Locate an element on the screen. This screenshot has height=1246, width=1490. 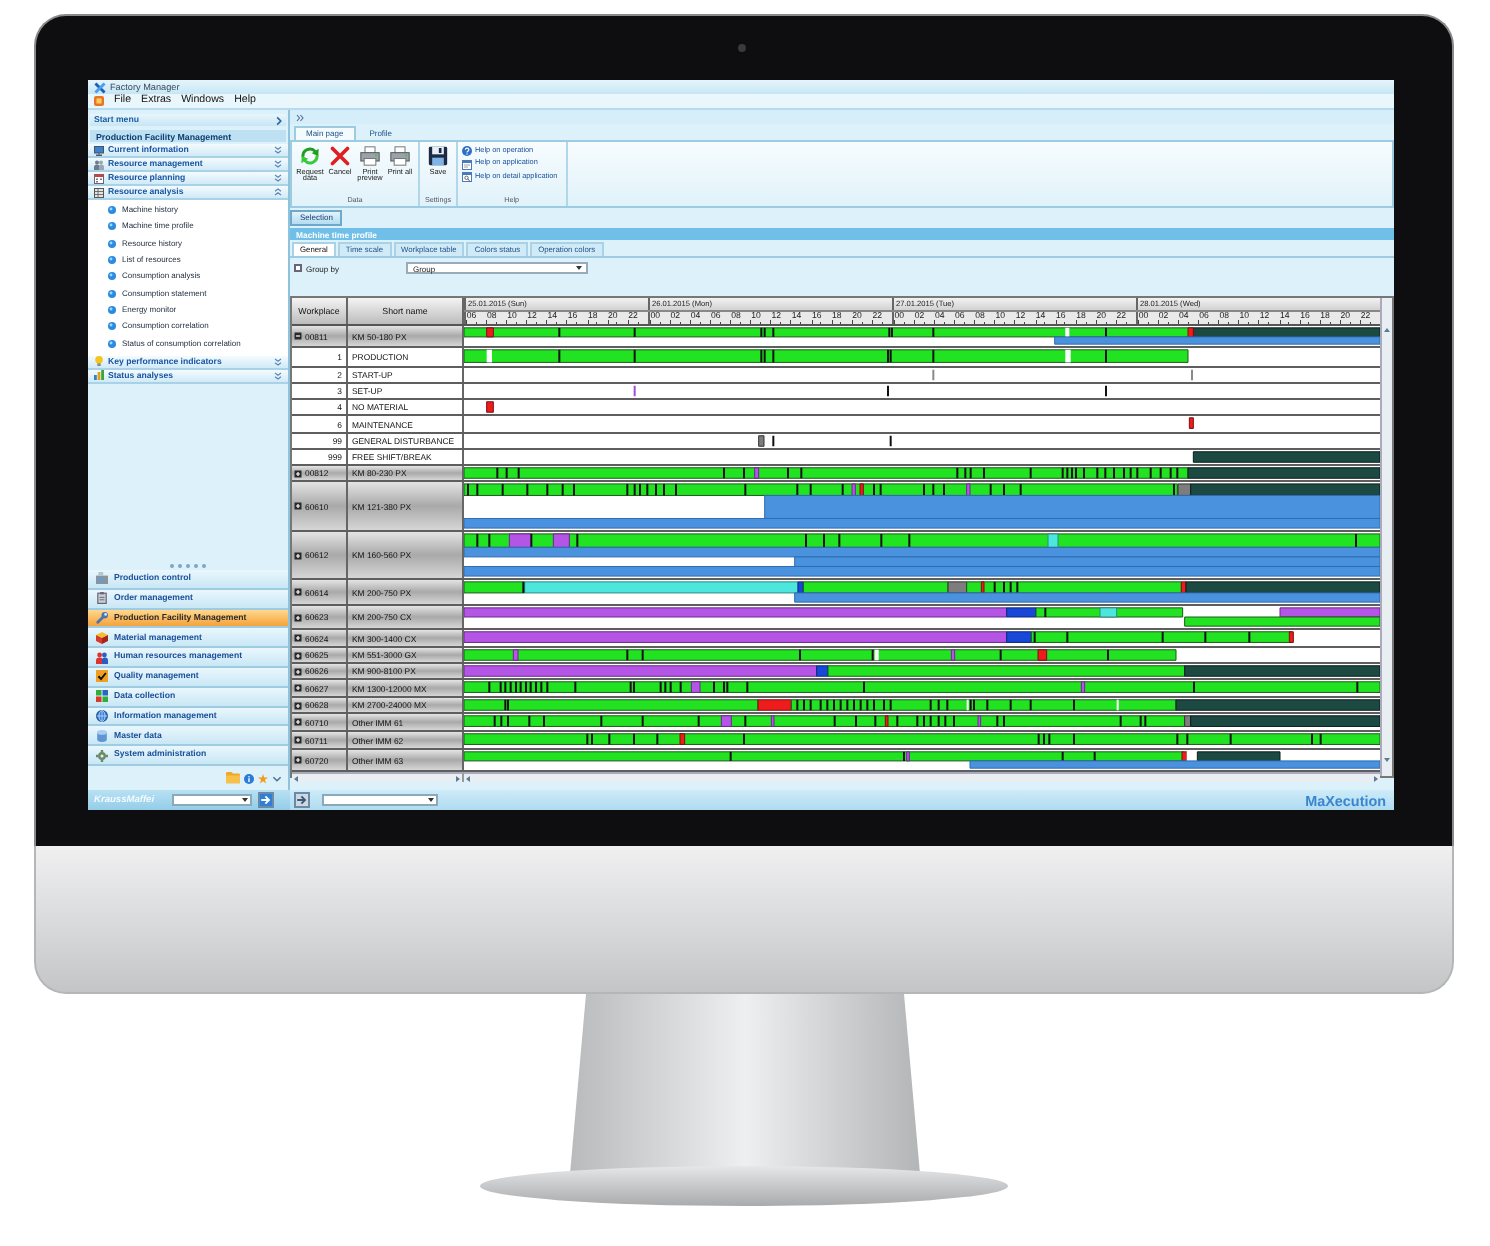
vertical-scrollbar is located at coordinates (1386, 537).